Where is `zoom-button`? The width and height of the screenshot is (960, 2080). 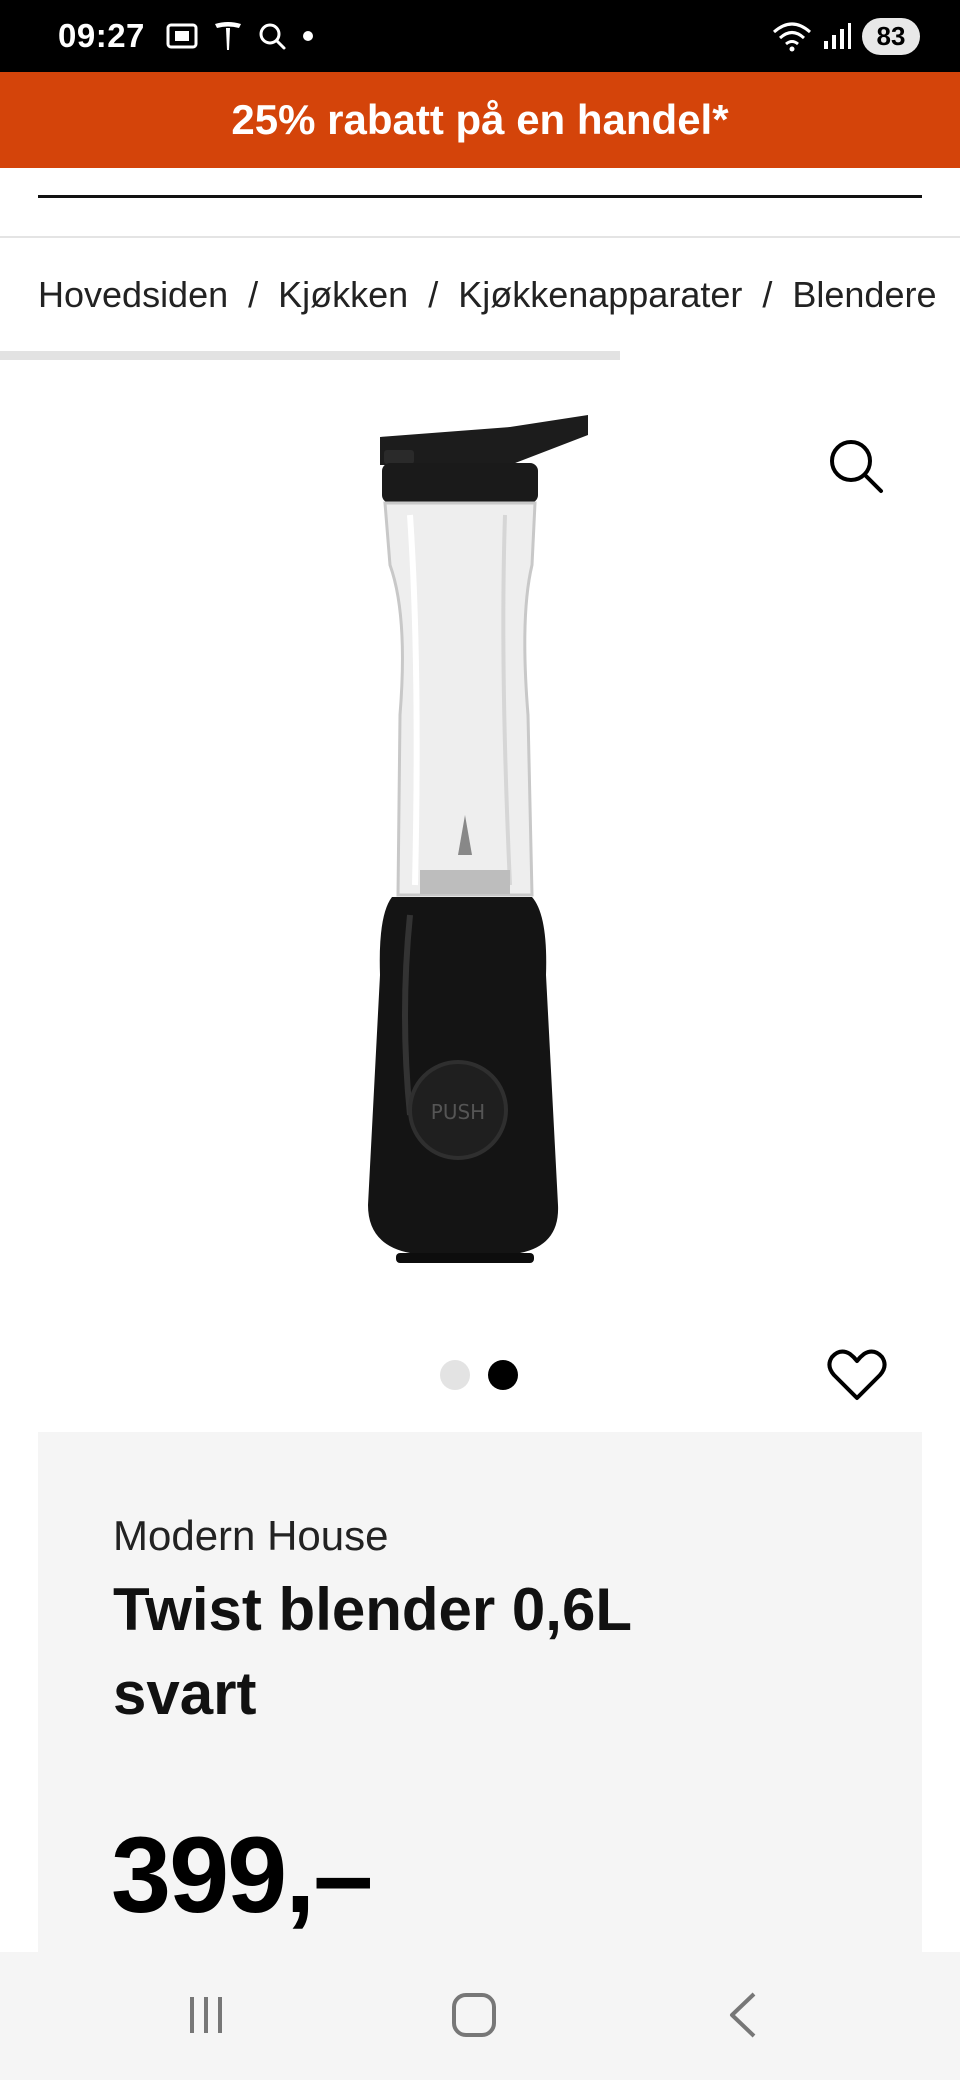
zoom-button is located at coordinates (856, 466).